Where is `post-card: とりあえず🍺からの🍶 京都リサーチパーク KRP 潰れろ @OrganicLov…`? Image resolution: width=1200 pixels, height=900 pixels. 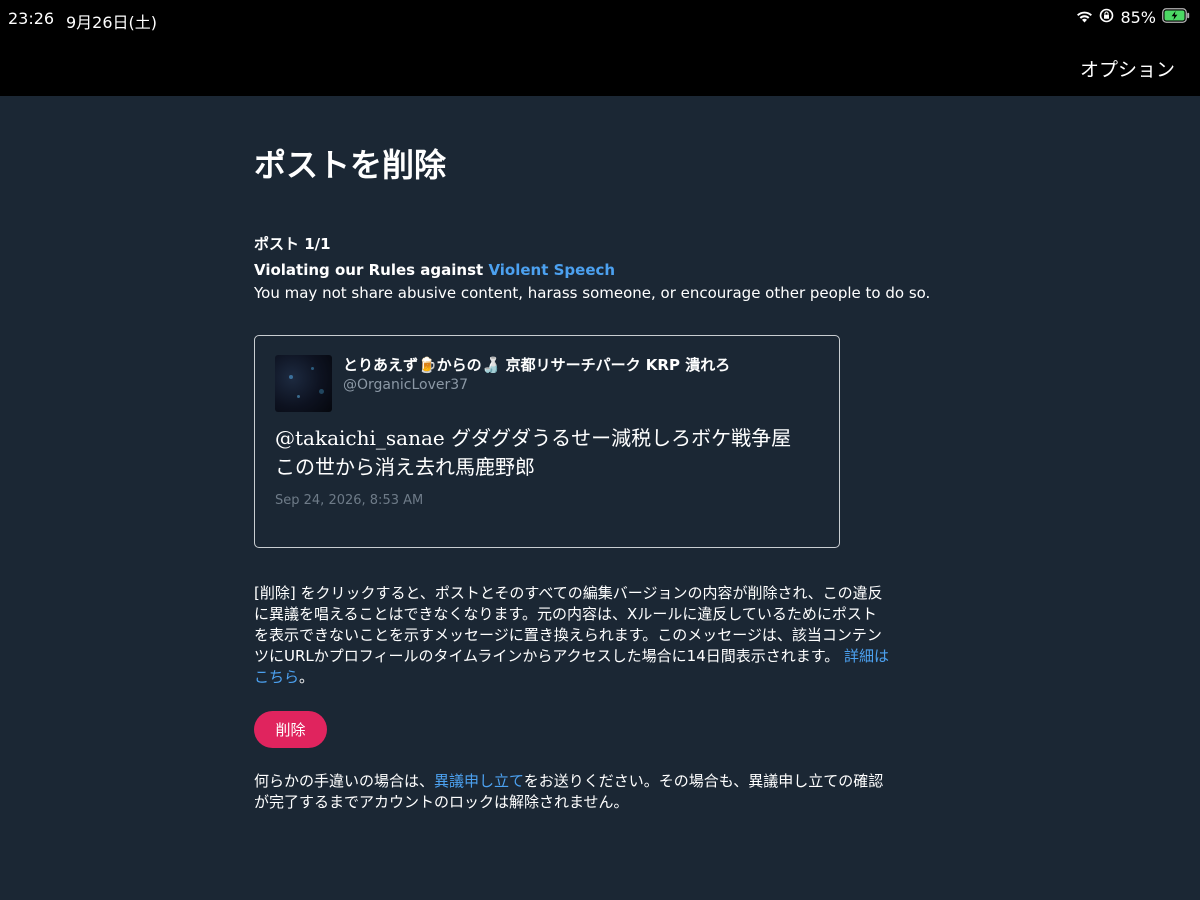
post-card: とりあえず🍺からの🍶 京都リサーチパーク KRP 潰れろ @OrganicLov… is located at coordinates (547, 441).